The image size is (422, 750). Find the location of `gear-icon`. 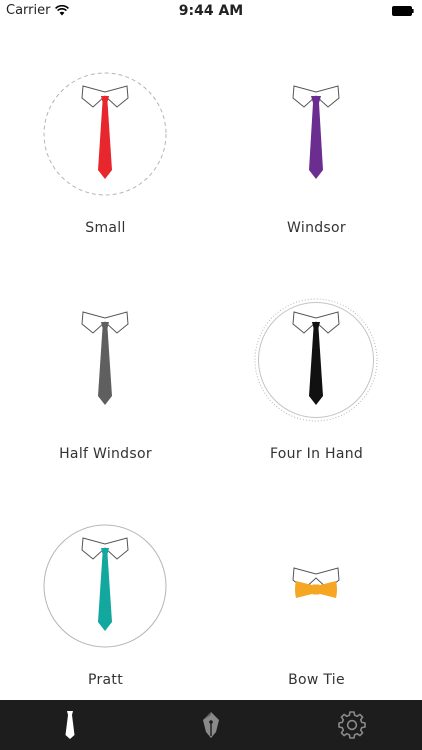

gear-icon is located at coordinates (352, 725).